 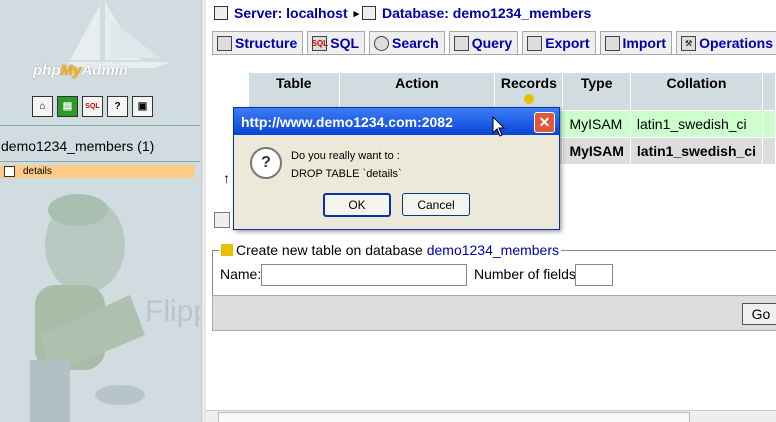 What do you see at coordinates (454, 417) in the screenshot?
I see `scrollbar-thumb` at bounding box center [454, 417].